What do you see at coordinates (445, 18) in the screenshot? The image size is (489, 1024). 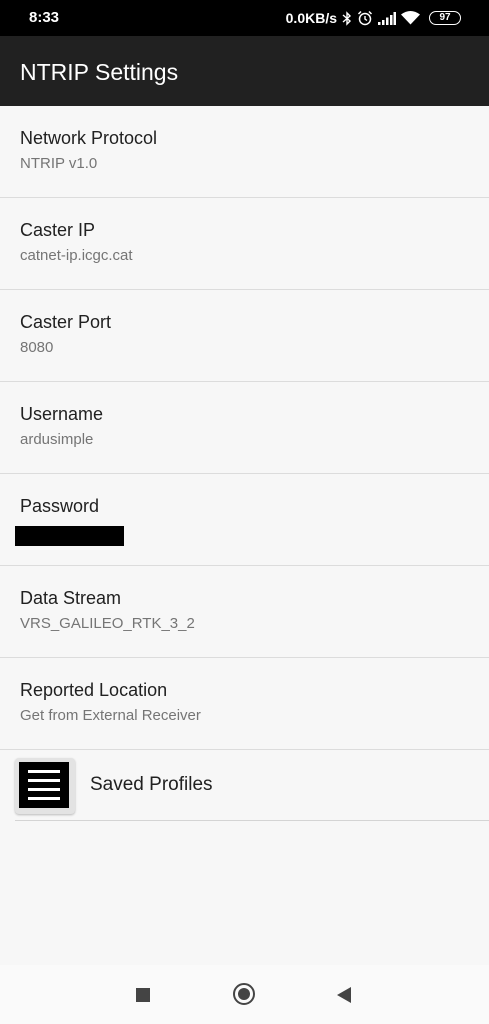 I see `battery-icon: 97` at bounding box center [445, 18].